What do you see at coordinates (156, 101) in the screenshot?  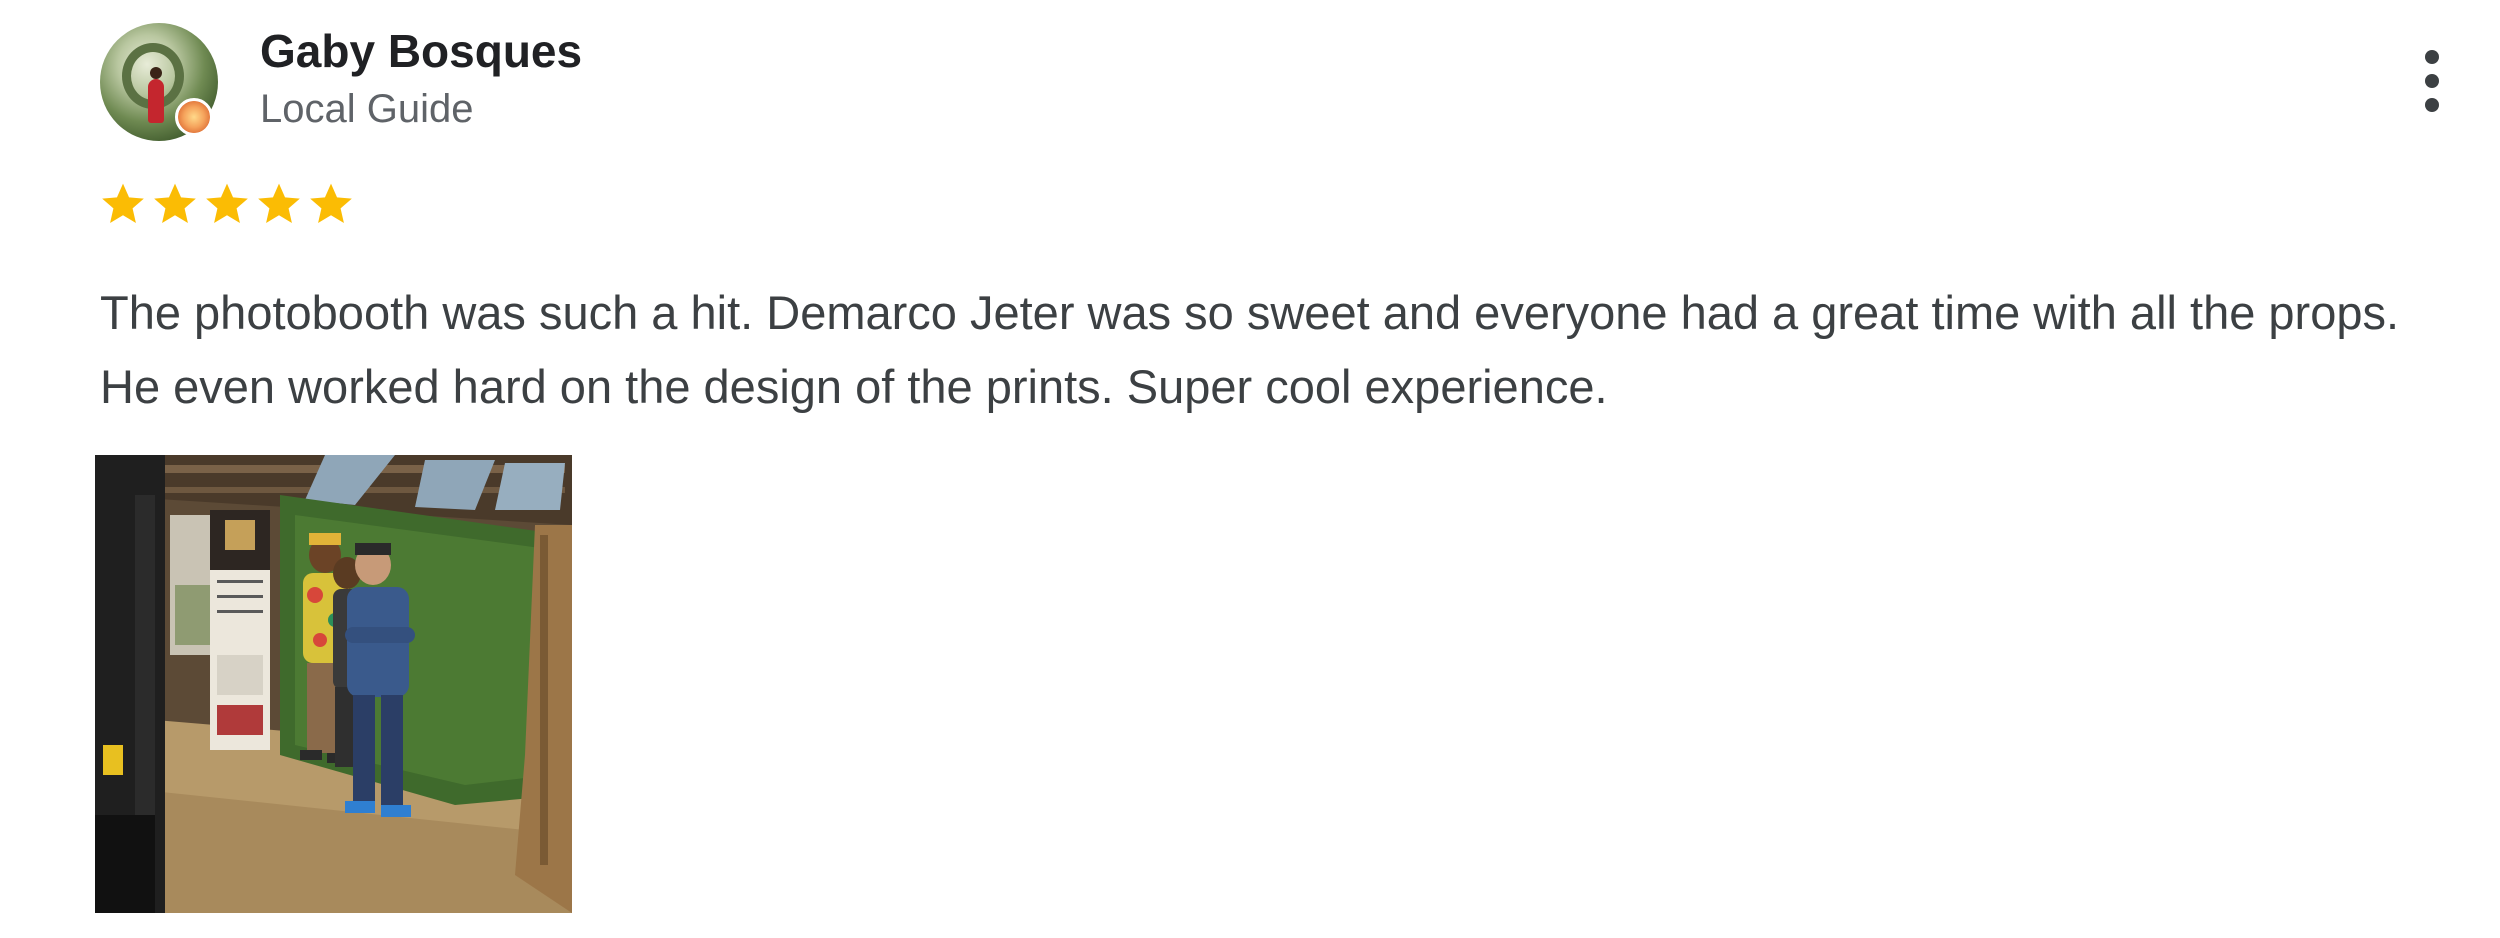 I see `avatar-figure-dress` at bounding box center [156, 101].